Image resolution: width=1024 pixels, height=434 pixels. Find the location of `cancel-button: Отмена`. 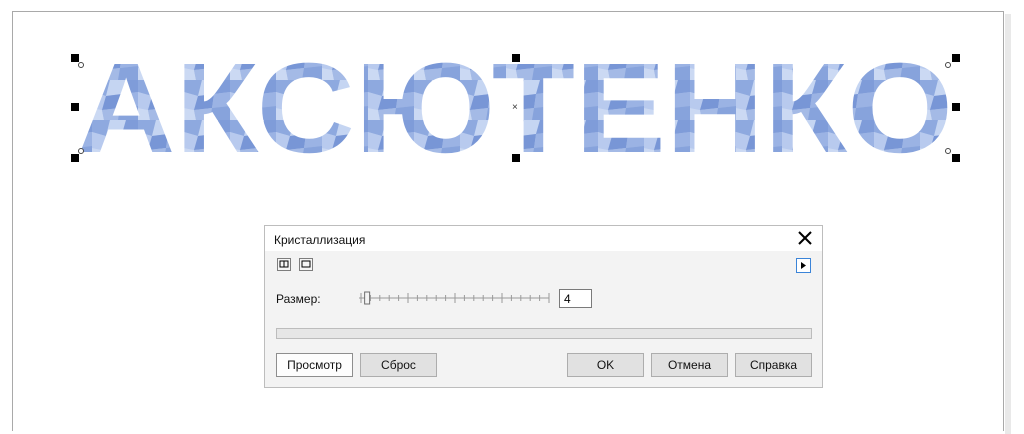

cancel-button: Отмена is located at coordinates (689, 365).